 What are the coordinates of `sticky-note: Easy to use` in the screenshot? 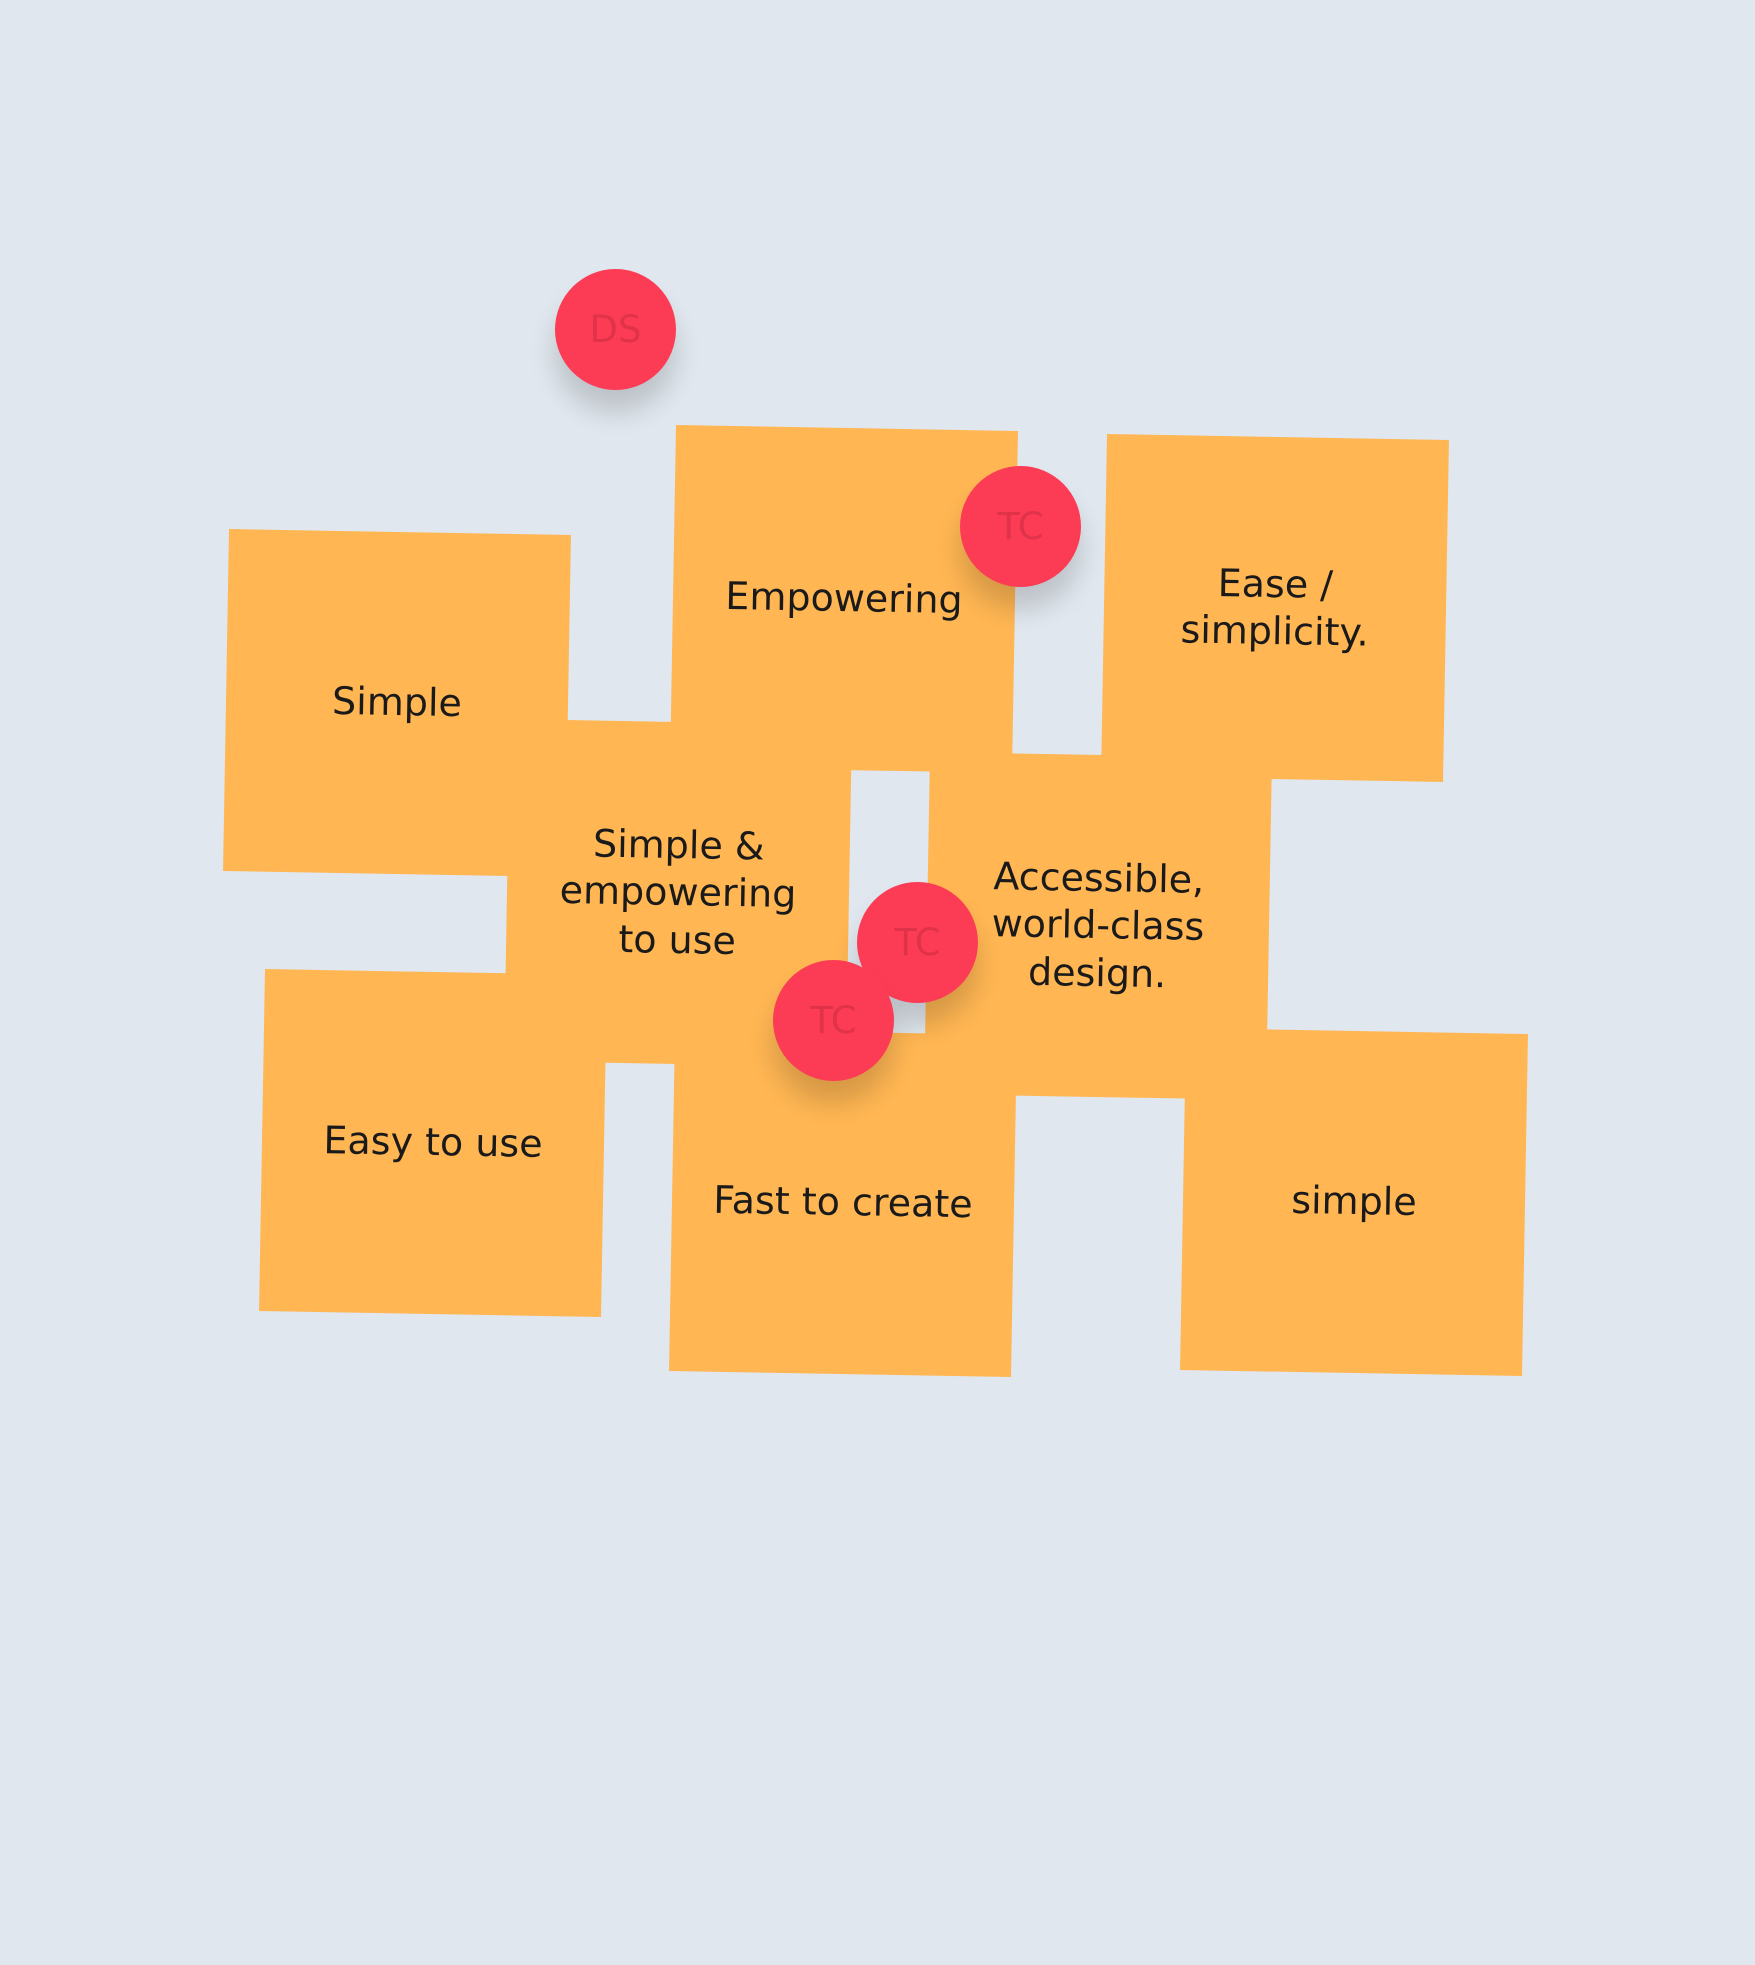 It's located at (433, 1143).